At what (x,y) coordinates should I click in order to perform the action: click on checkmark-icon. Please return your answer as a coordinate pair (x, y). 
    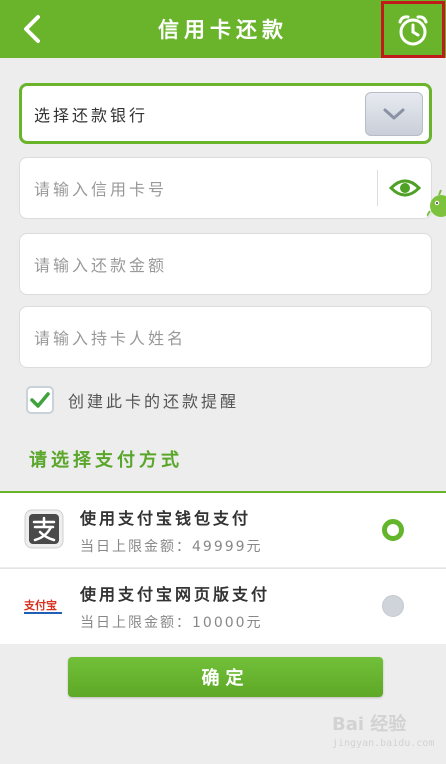
    Looking at the image, I should click on (40, 400).